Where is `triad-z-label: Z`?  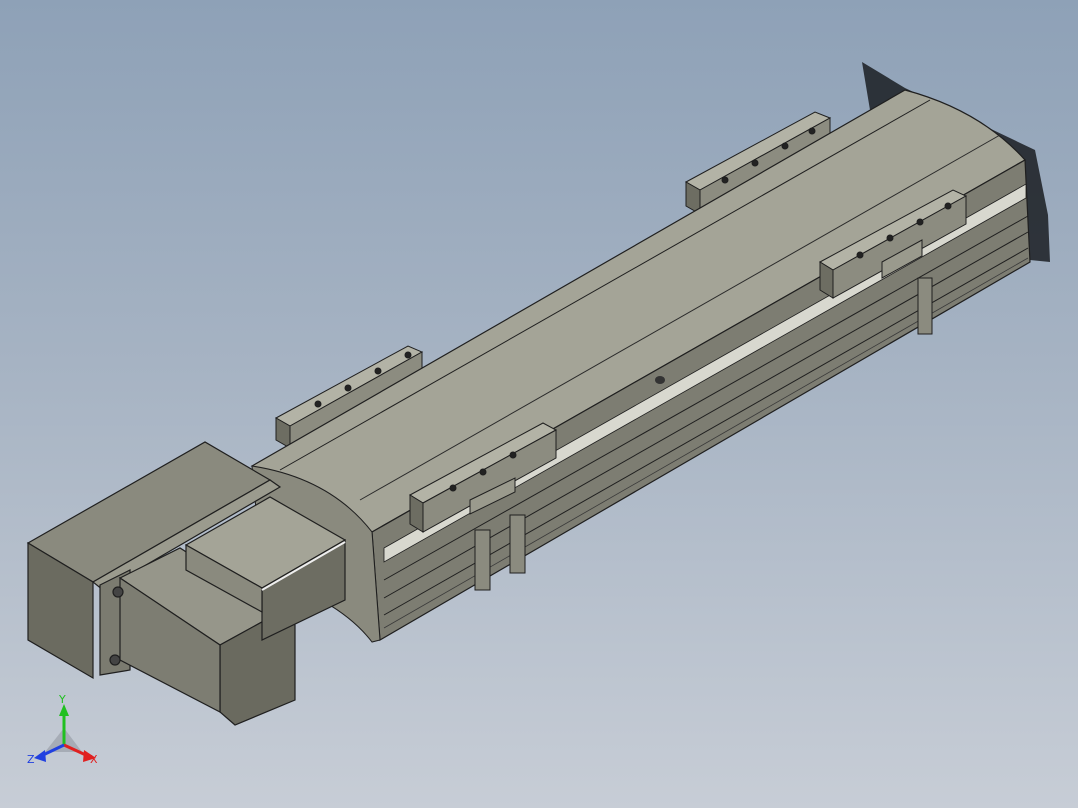 triad-z-label: Z is located at coordinates (31, 759).